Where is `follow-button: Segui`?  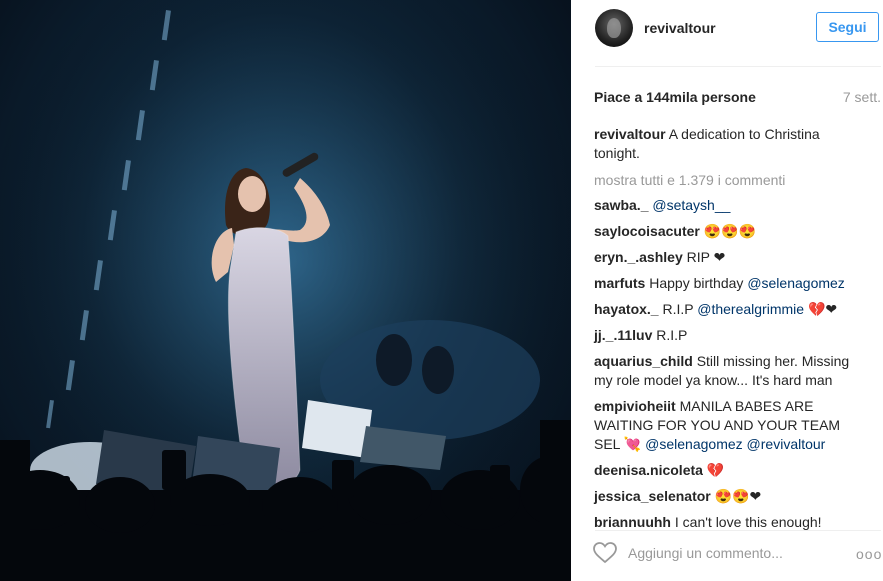
follow-button: Segui is located at coordinates (847, 27).